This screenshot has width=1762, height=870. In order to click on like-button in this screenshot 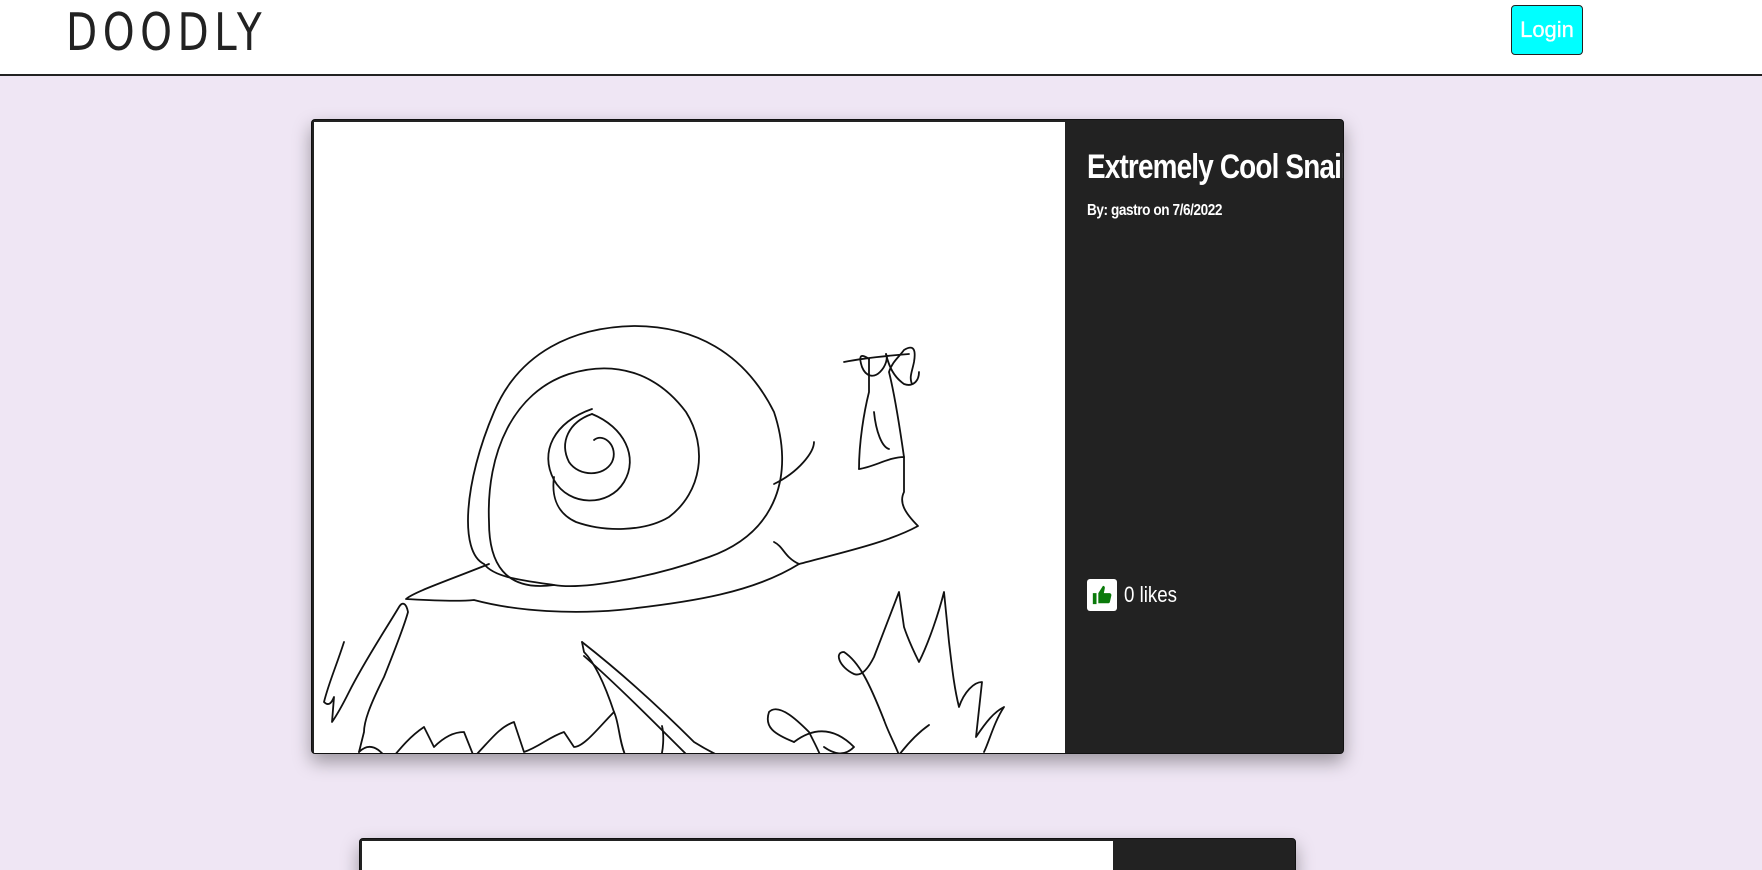, I will do `click(1102, 595)`.